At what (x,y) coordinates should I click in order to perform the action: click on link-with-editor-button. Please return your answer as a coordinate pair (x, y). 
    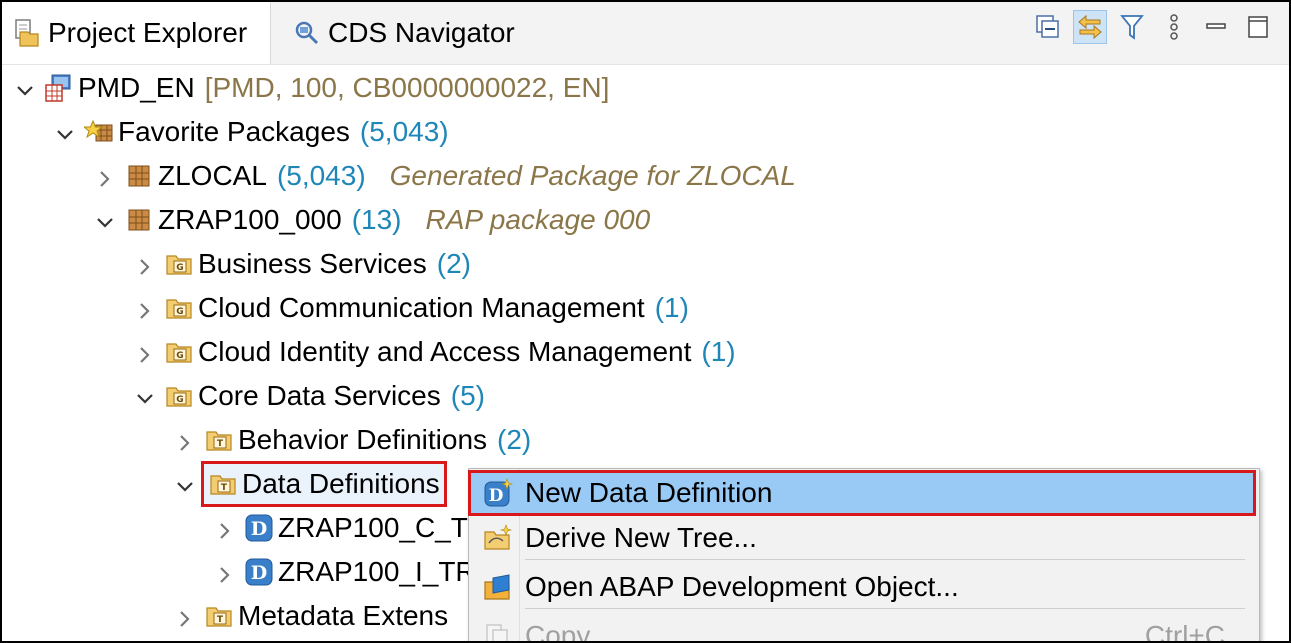
    Looking at the image, I should click on (1090, 27).